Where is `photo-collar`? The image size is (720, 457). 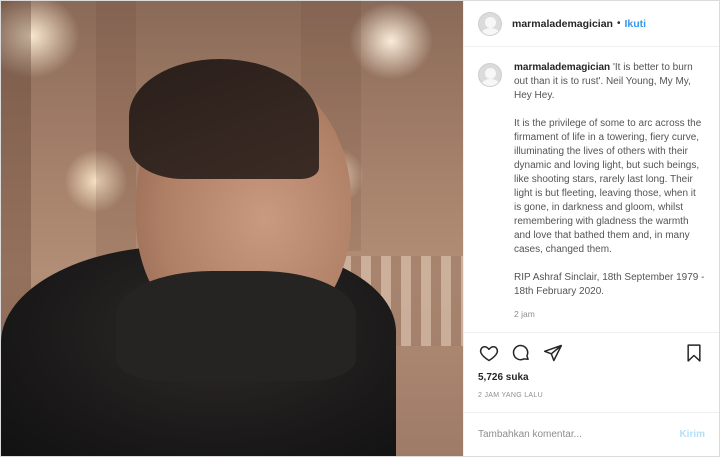
photo-collar is located at coordinates (236, 326).